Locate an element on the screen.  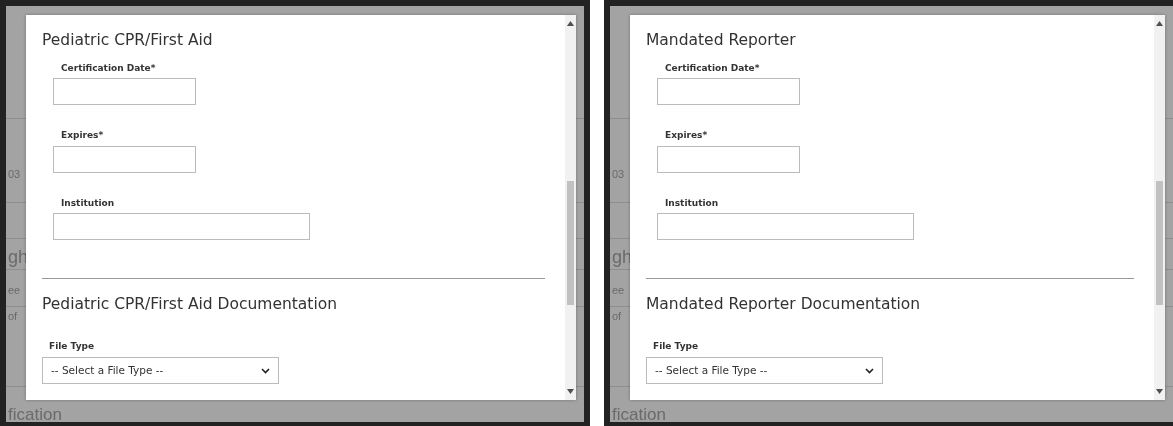
section-heading: Pediatric CPR/First Aid is located at coordinates (128, 40).